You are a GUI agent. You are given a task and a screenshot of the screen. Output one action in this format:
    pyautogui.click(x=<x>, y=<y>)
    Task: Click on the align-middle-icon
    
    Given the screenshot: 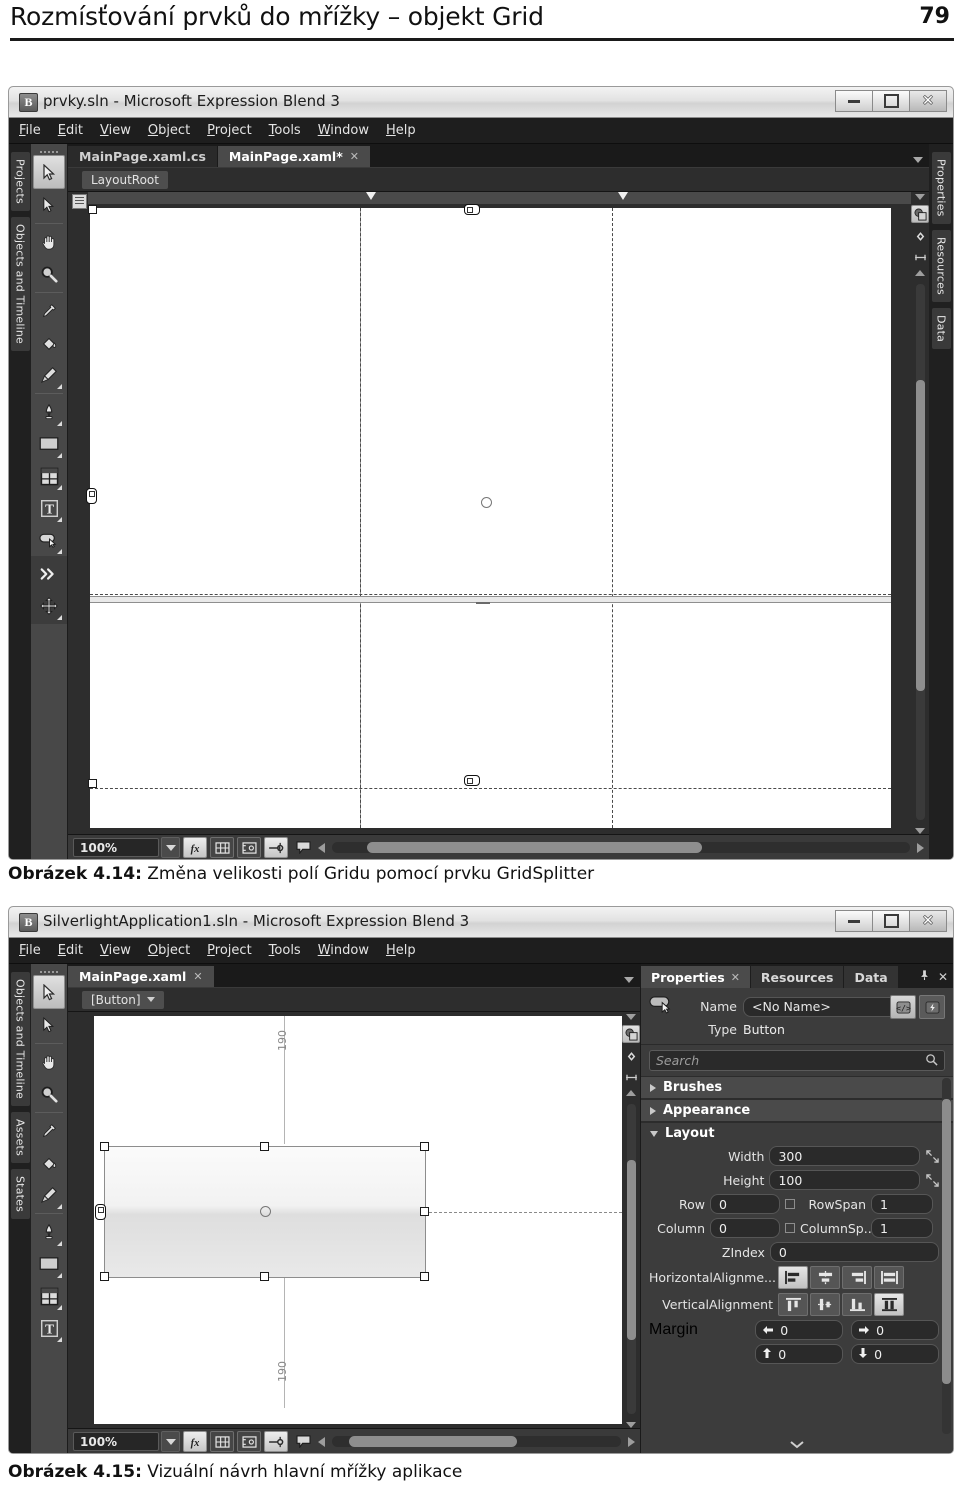 What is the action you would take?
    pyautogui.click(x=825, y=1304)
    